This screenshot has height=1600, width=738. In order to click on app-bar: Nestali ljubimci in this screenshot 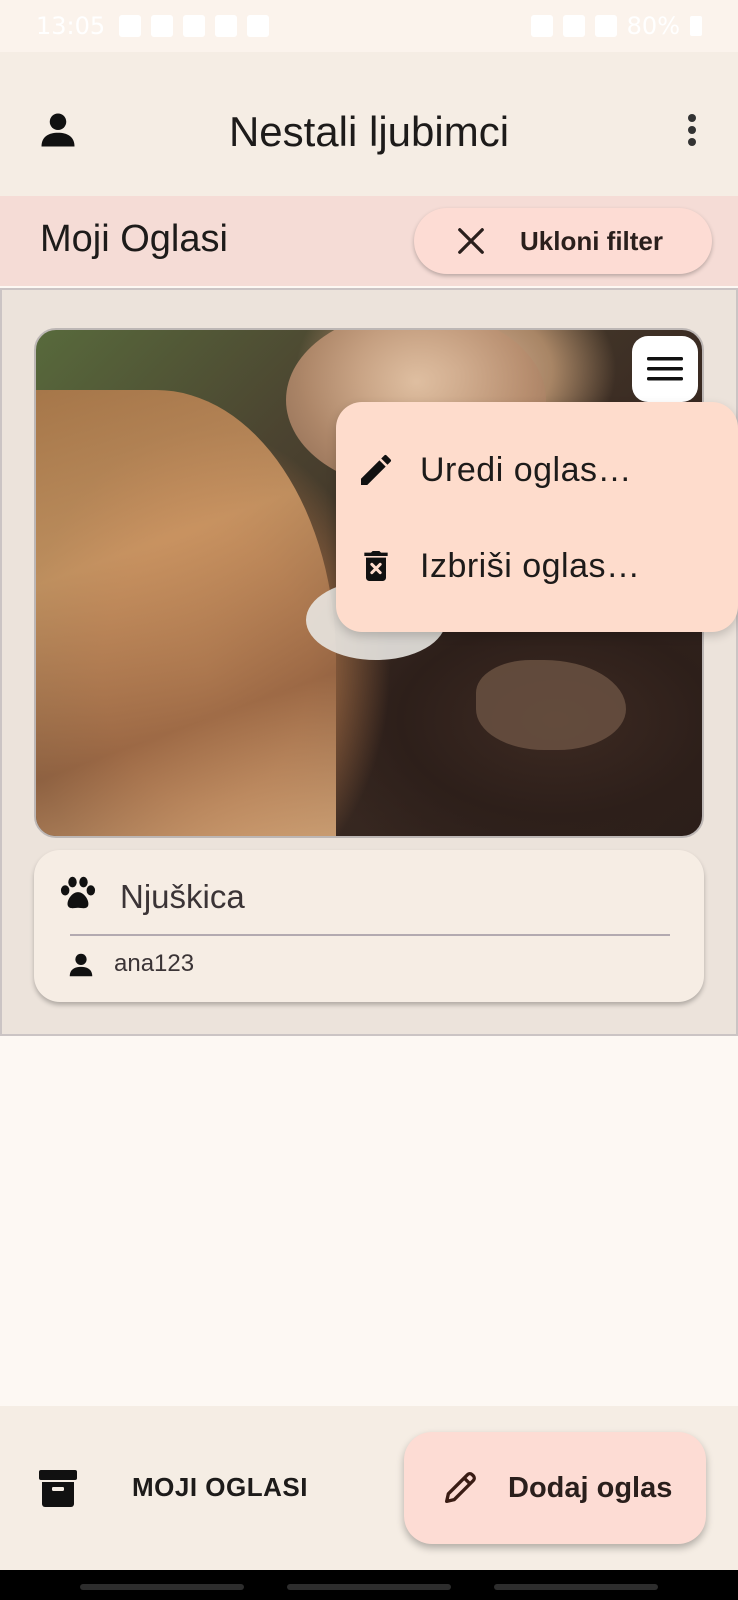, I will do `click(369, 124)`.